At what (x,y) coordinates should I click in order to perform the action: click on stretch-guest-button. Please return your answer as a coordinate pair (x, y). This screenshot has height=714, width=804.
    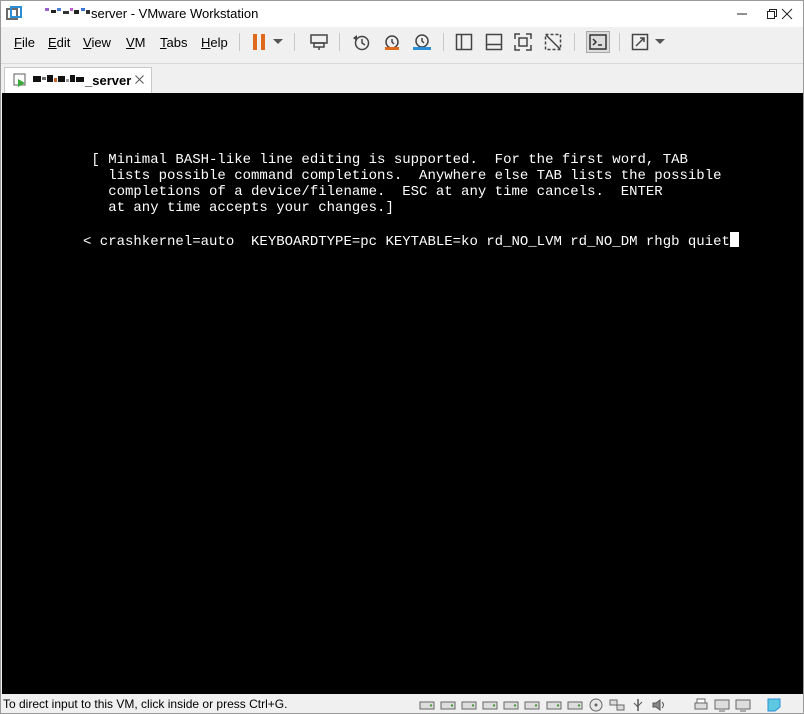
    Looking at the image, I should click on (640, 42).